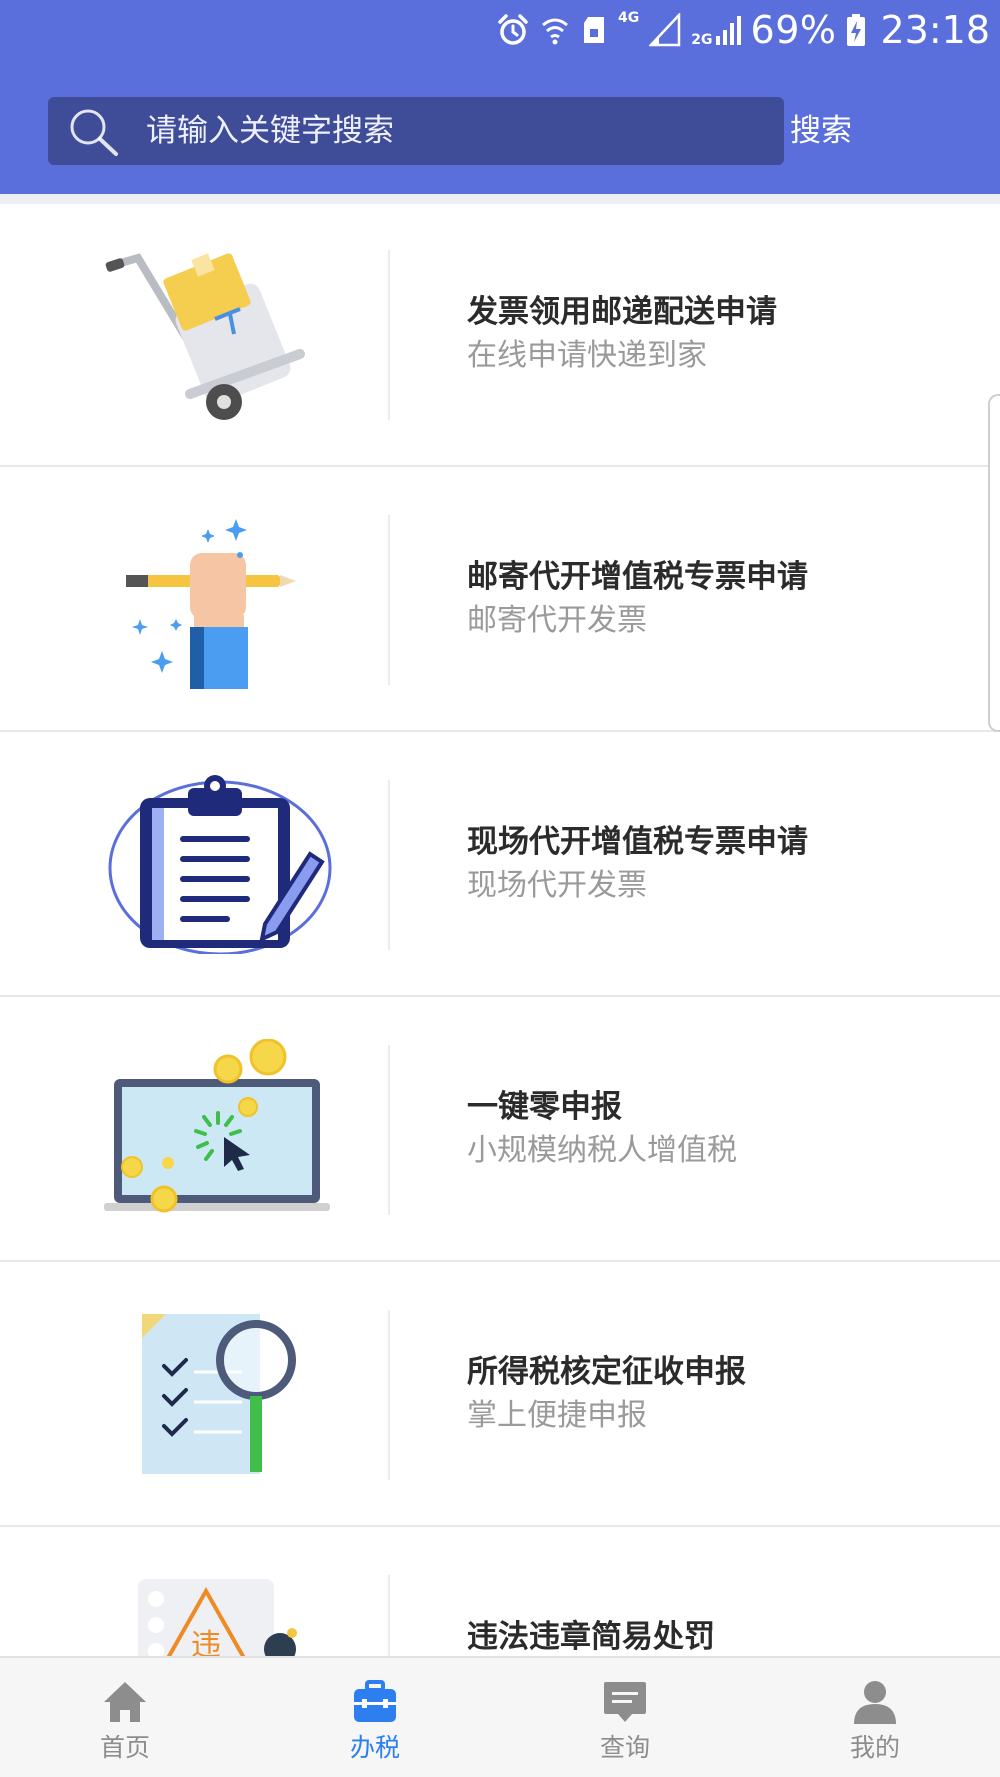 This screenshot has width=1000, height=1777. I want to click on person-icon, so click(875, 1702).